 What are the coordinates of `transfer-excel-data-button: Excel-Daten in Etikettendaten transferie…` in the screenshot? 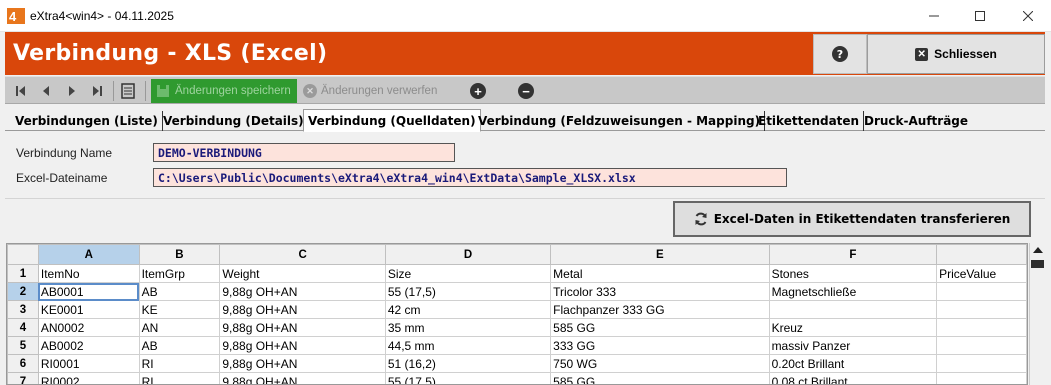 It's located at (852, 219).